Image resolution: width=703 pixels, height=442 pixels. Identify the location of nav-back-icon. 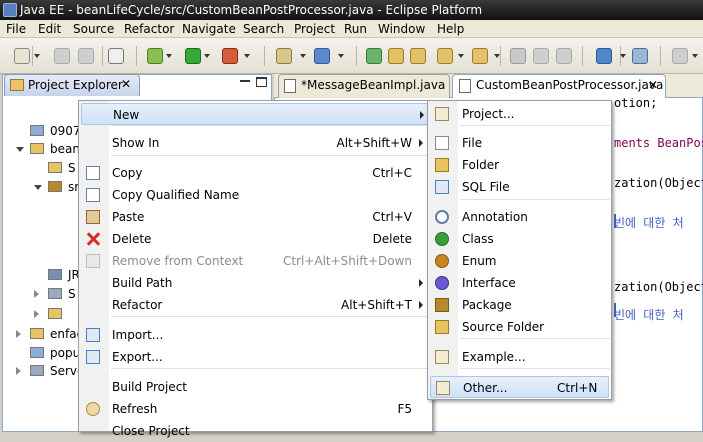
(680, 56).